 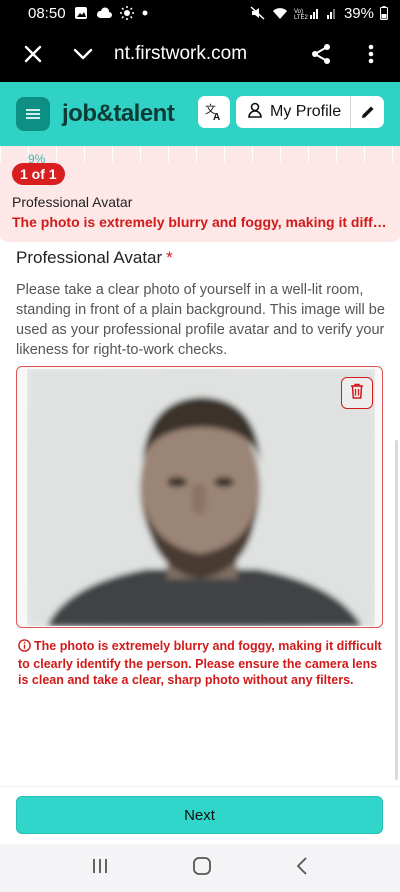 I want to click on brand-logo: job&talent, so click(x=118, y=114).